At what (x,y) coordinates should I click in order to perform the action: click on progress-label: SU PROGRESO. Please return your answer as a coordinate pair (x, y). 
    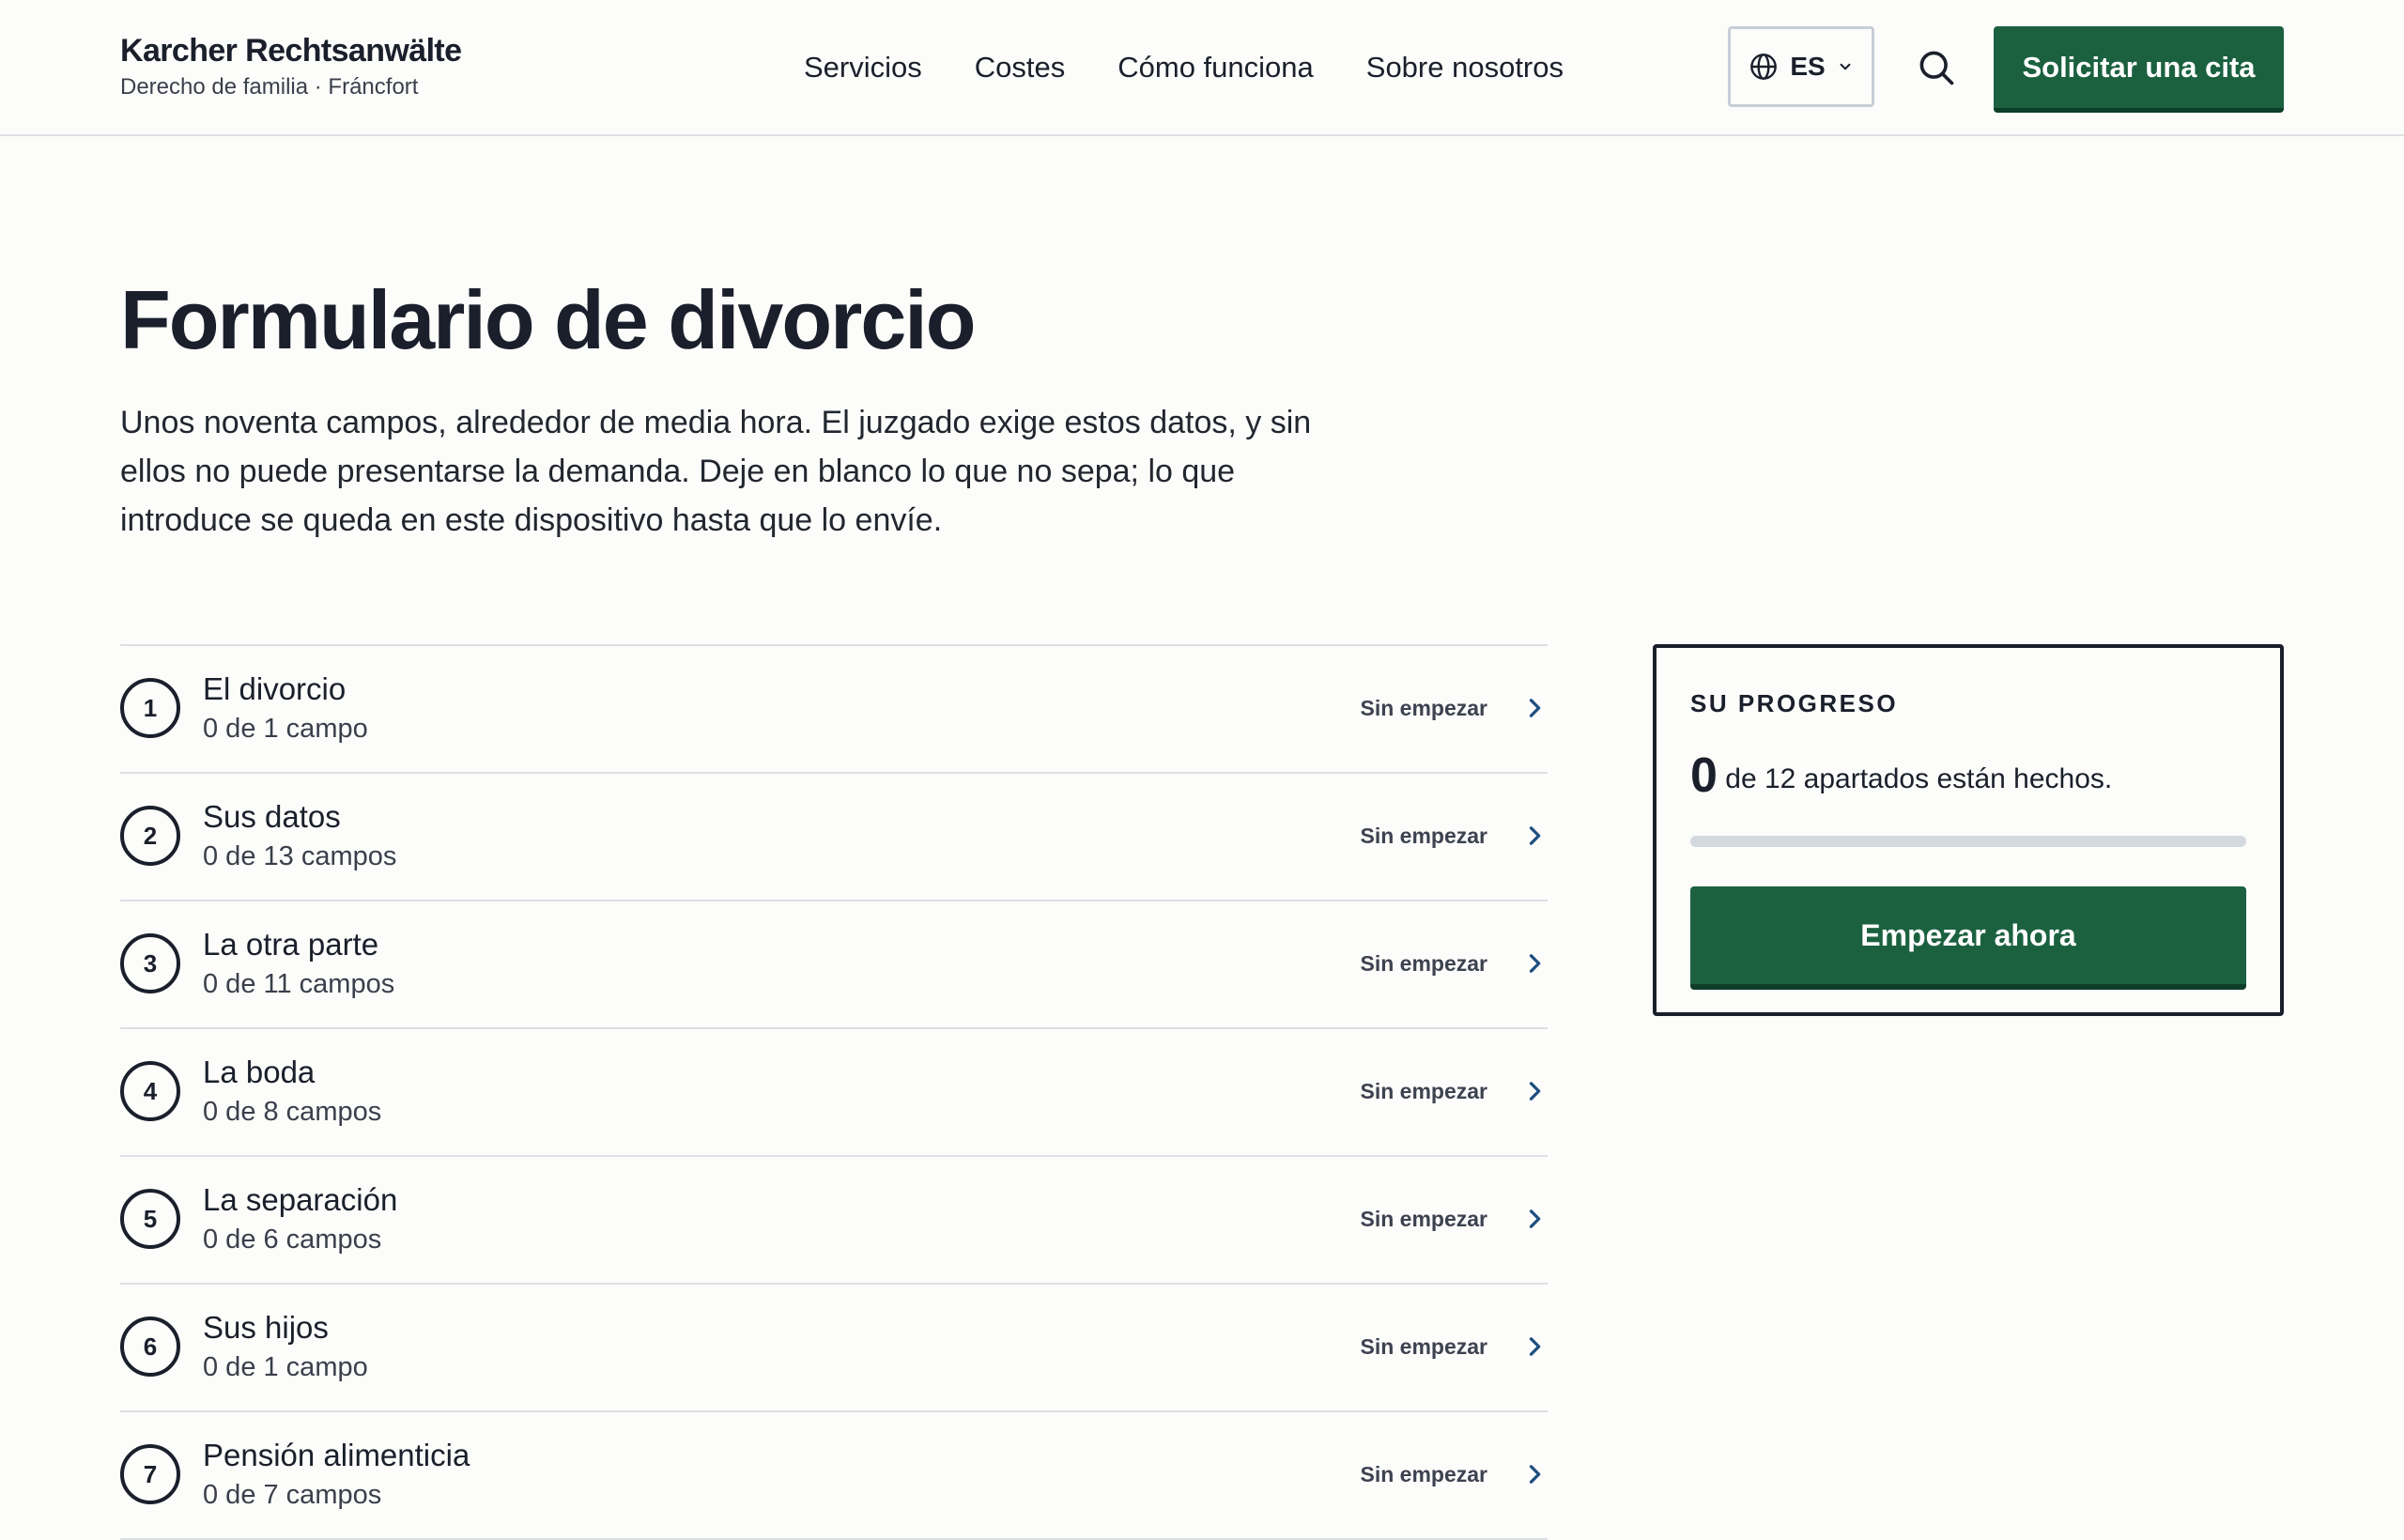
    Looking at the image, I should click on (1794, 703).